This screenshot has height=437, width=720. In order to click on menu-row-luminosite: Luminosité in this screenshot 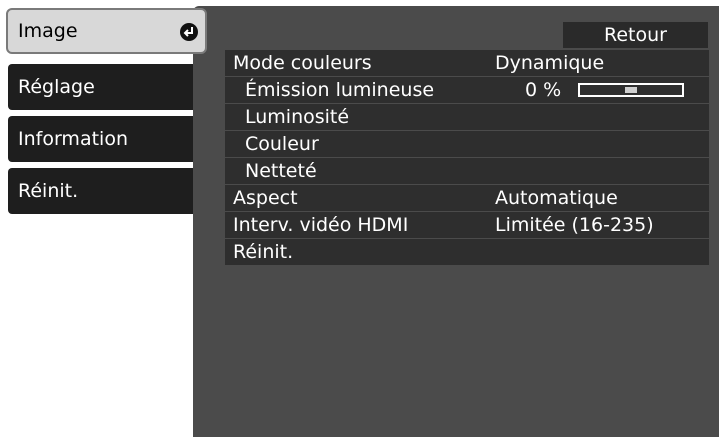, I will do `click(467, 117)`.